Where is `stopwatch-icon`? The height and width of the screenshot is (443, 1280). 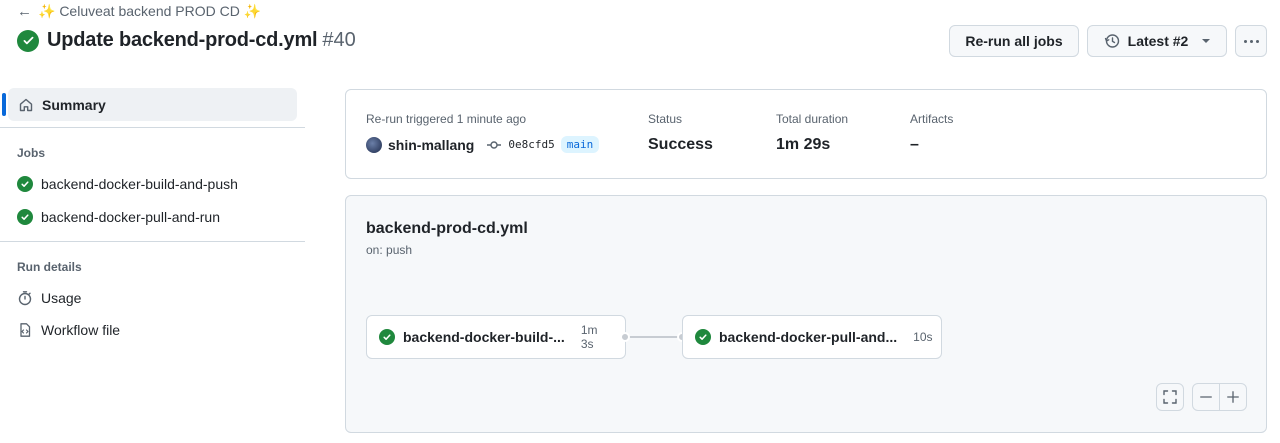
stopwatch-icon is located at coordinates (25, 298).